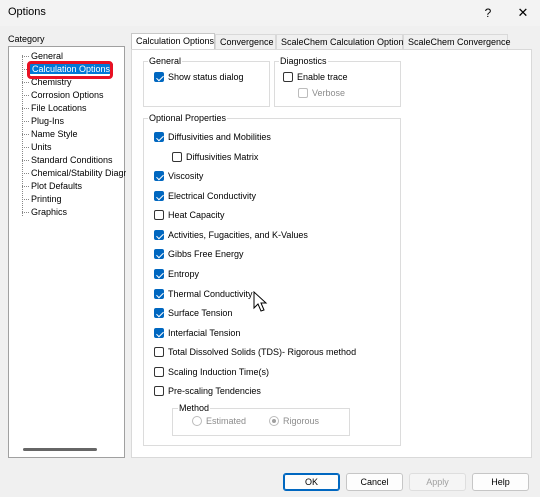 This screenshot has width=540, height=497. Describe the element at coordinates (206, 77) in the screenshot. I see `checkbox-label: Show status dialog` at that location.